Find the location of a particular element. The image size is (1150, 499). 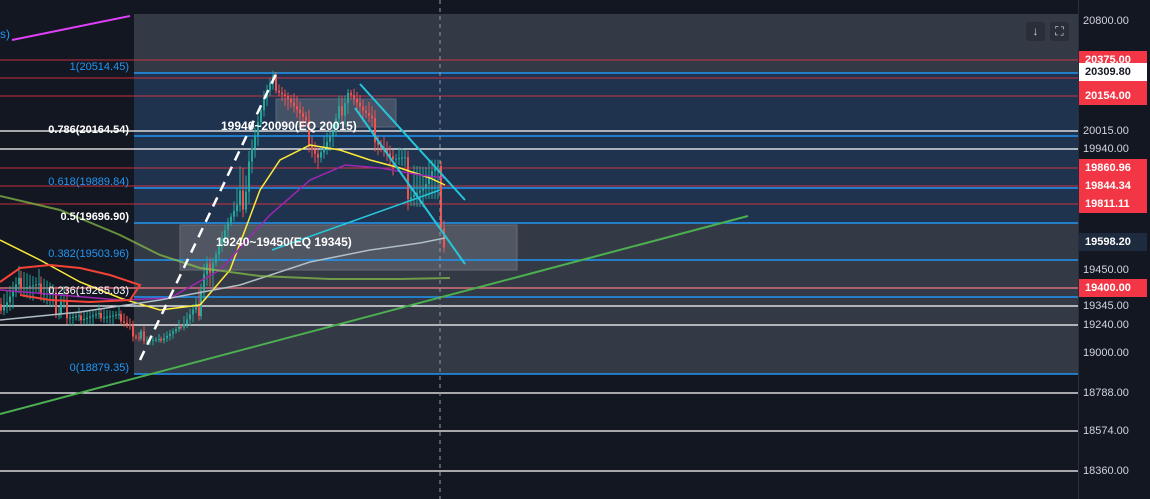

arrow-down-icon: ↓ is located at coordinates (1035, 31).